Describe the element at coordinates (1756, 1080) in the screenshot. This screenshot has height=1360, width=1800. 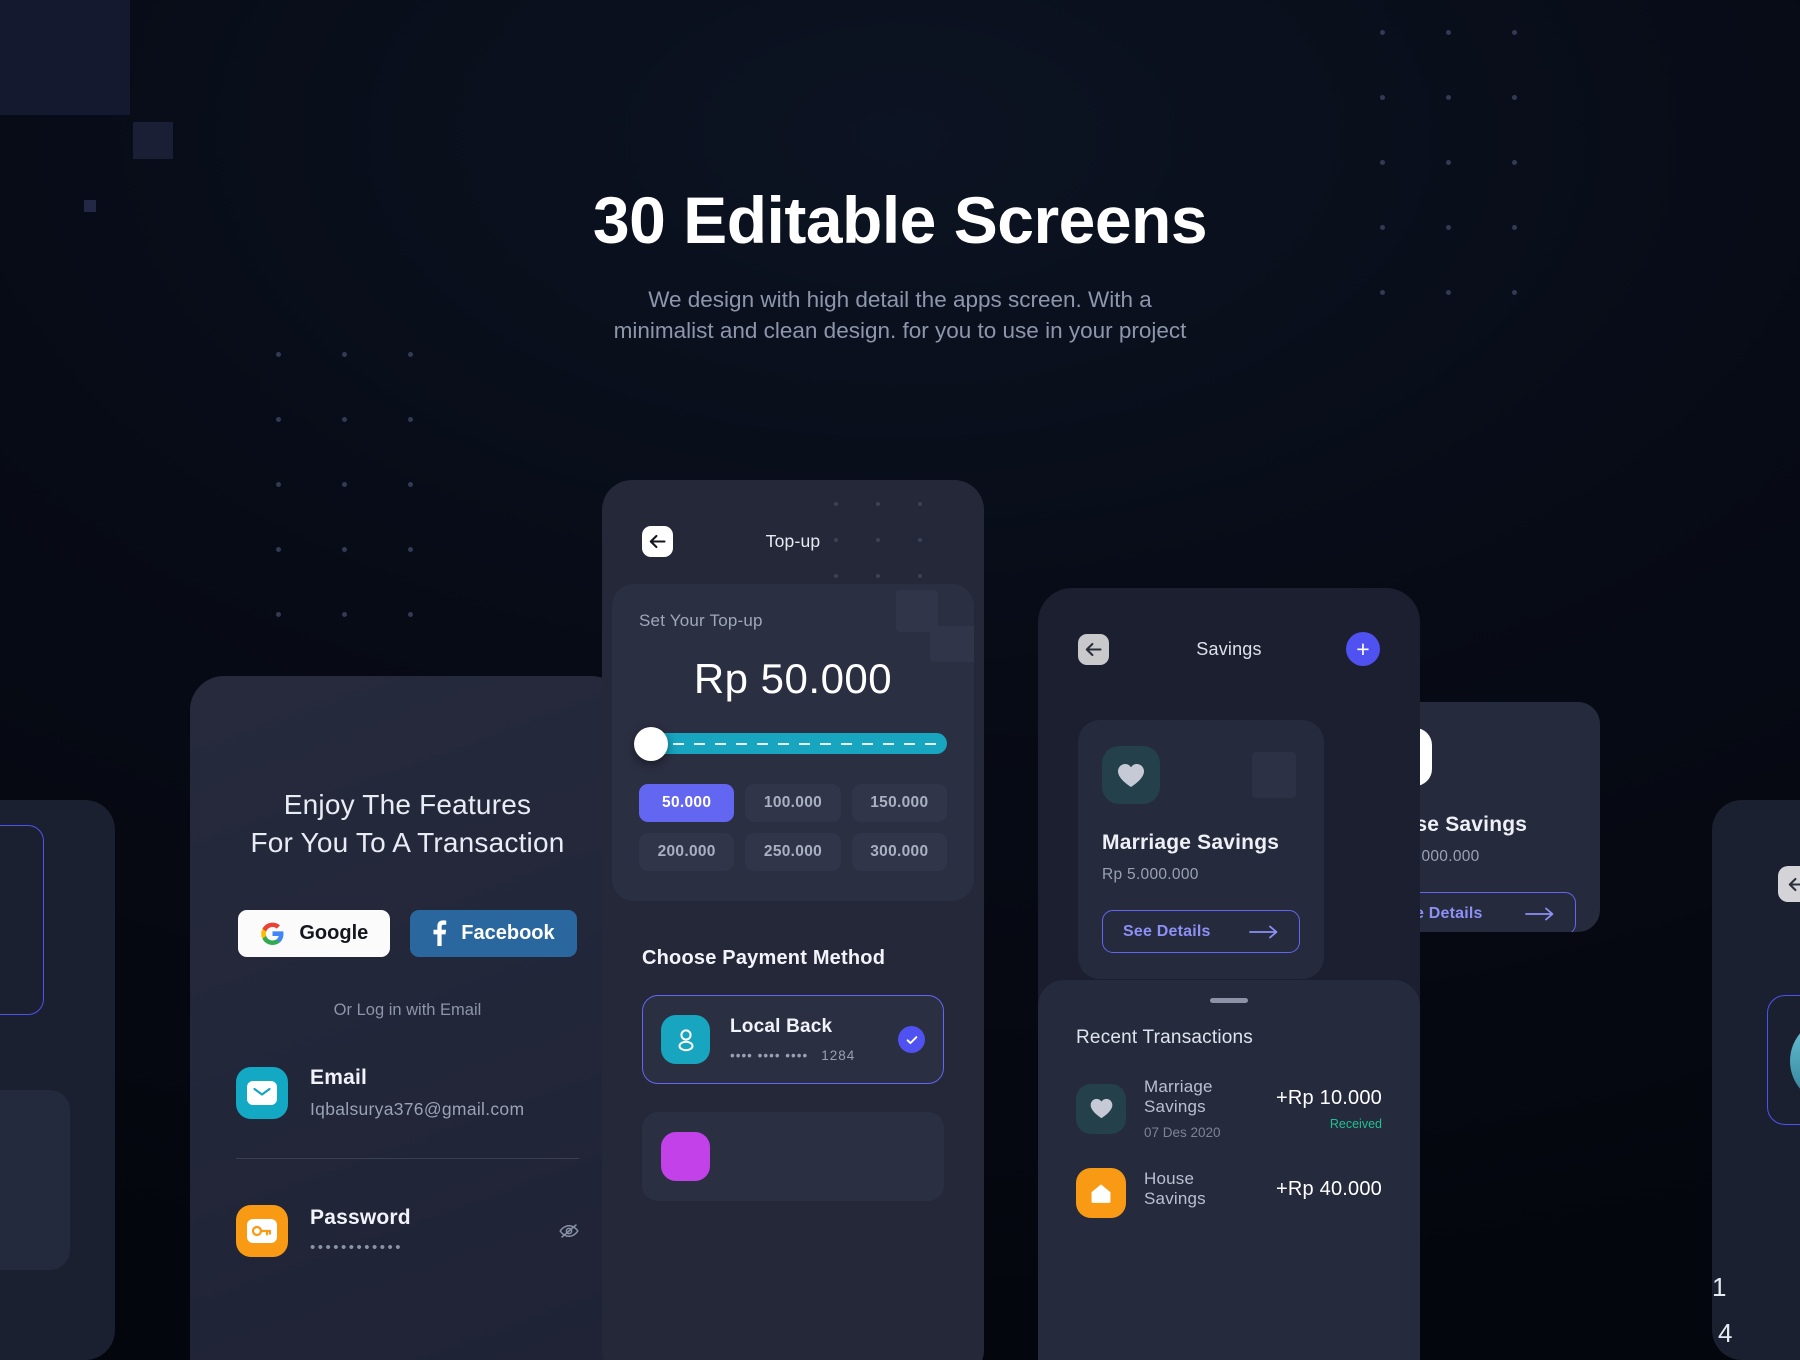
I see `edge-phone-right: 1 4` at that location.